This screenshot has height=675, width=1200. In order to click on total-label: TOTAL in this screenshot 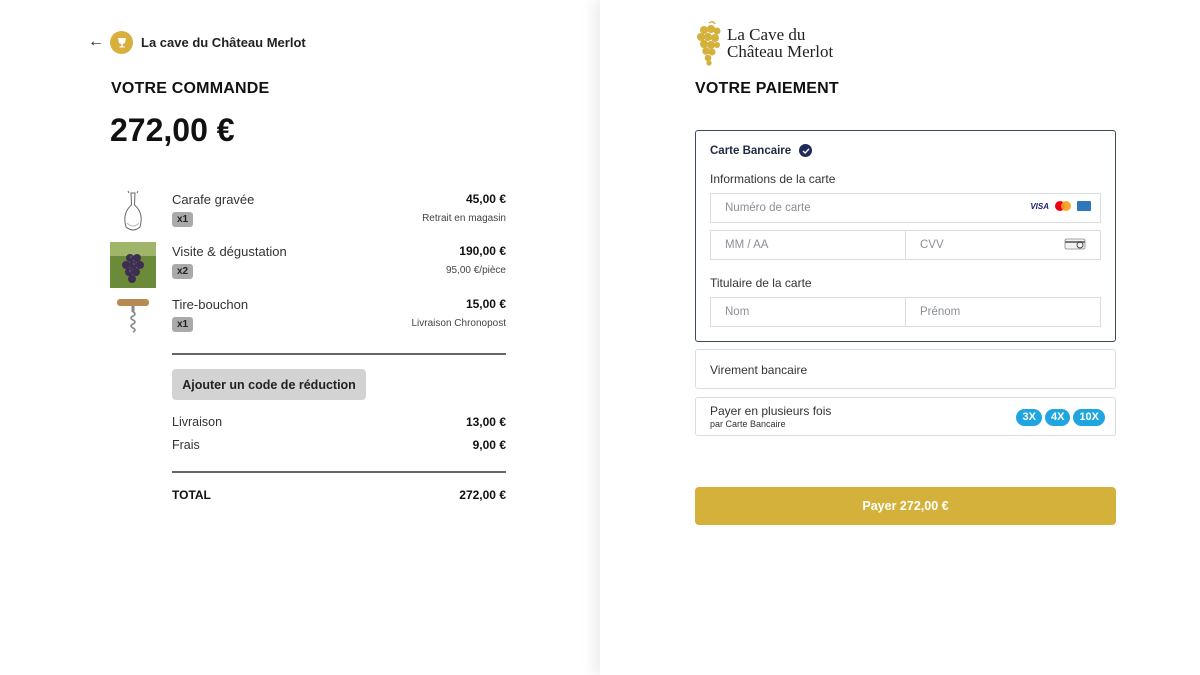, I will do `click(191, 495)`.